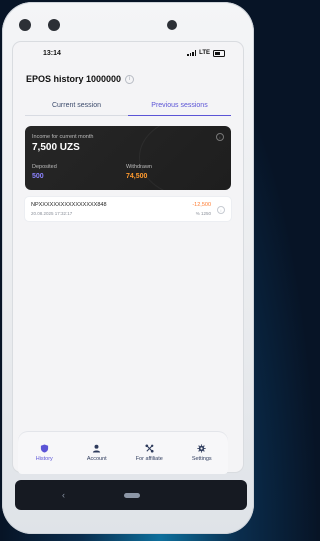 The width and height of the screenshot is (320, 541). What do you see at coordinates (220, 137) in the screenshot?
I see `card-info-icon: i` at bounding box center [220, 137].